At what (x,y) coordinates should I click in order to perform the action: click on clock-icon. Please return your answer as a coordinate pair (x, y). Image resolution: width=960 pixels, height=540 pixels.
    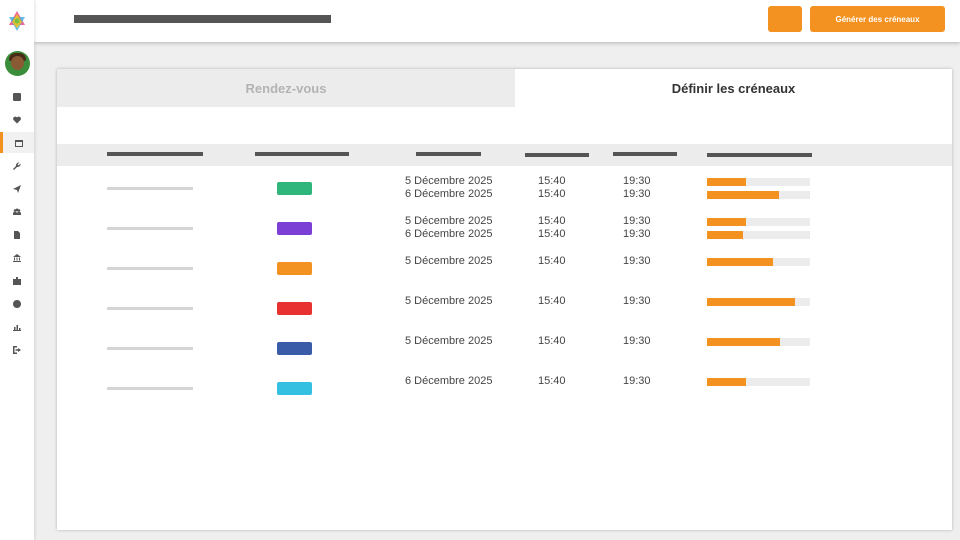
    Looking at the image, I should click on (17, 303).